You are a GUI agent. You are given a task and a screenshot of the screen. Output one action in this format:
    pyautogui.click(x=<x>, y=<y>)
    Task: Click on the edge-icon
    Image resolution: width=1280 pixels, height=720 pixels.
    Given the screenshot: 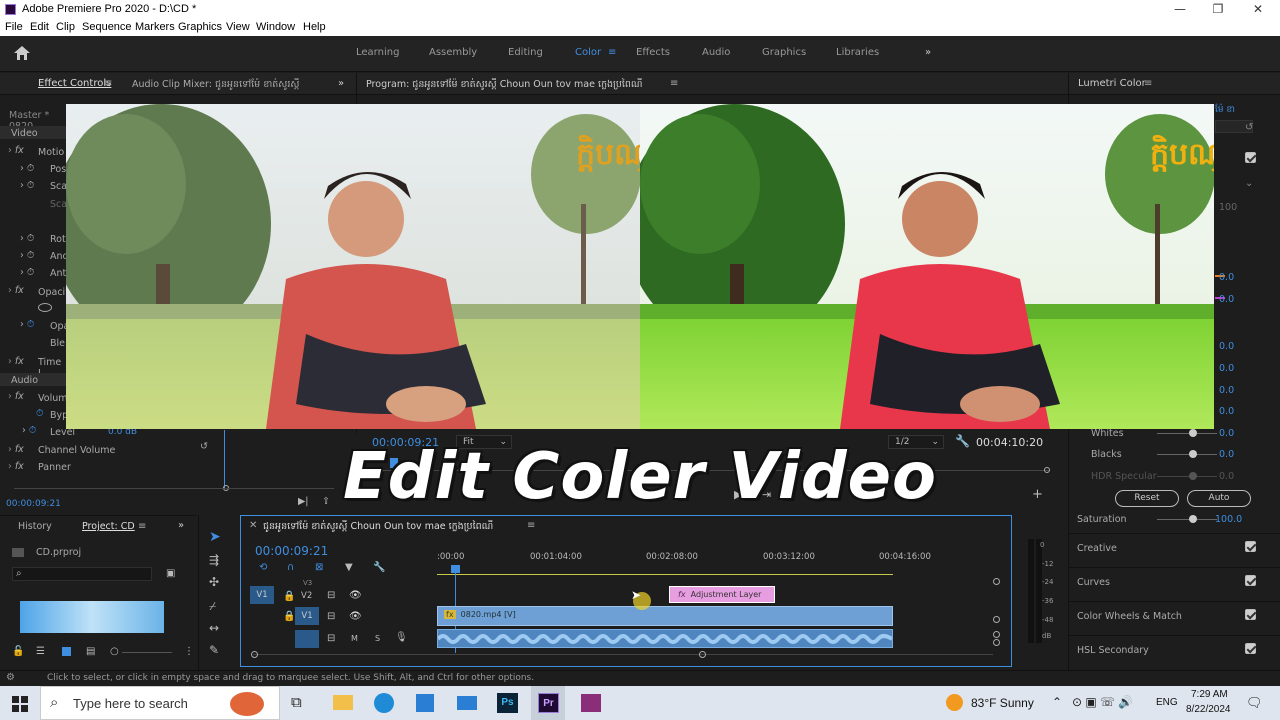 What is the action you would take?
    pyautogui.click(x=384, y=703)
    